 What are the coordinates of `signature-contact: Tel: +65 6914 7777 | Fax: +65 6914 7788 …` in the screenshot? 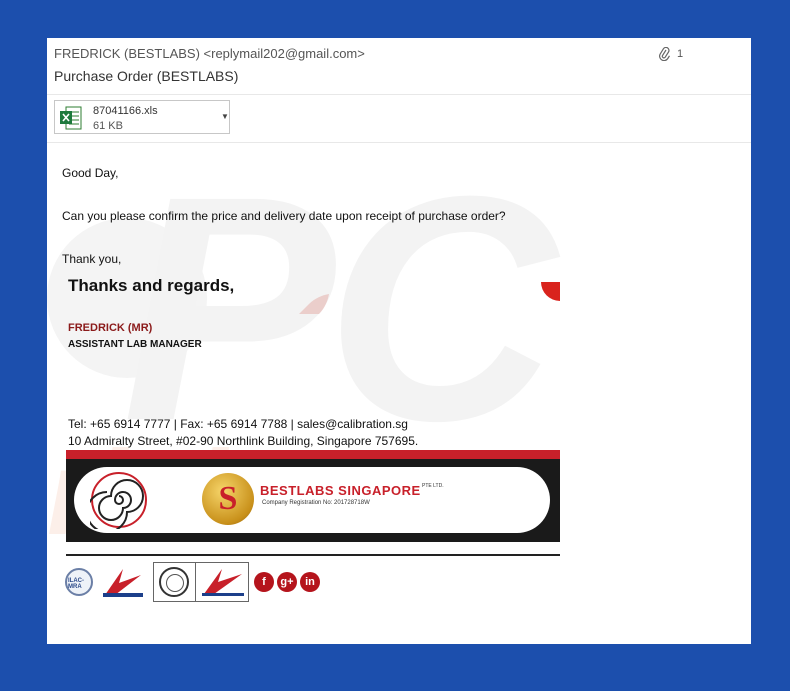 It's located at (238, 424).